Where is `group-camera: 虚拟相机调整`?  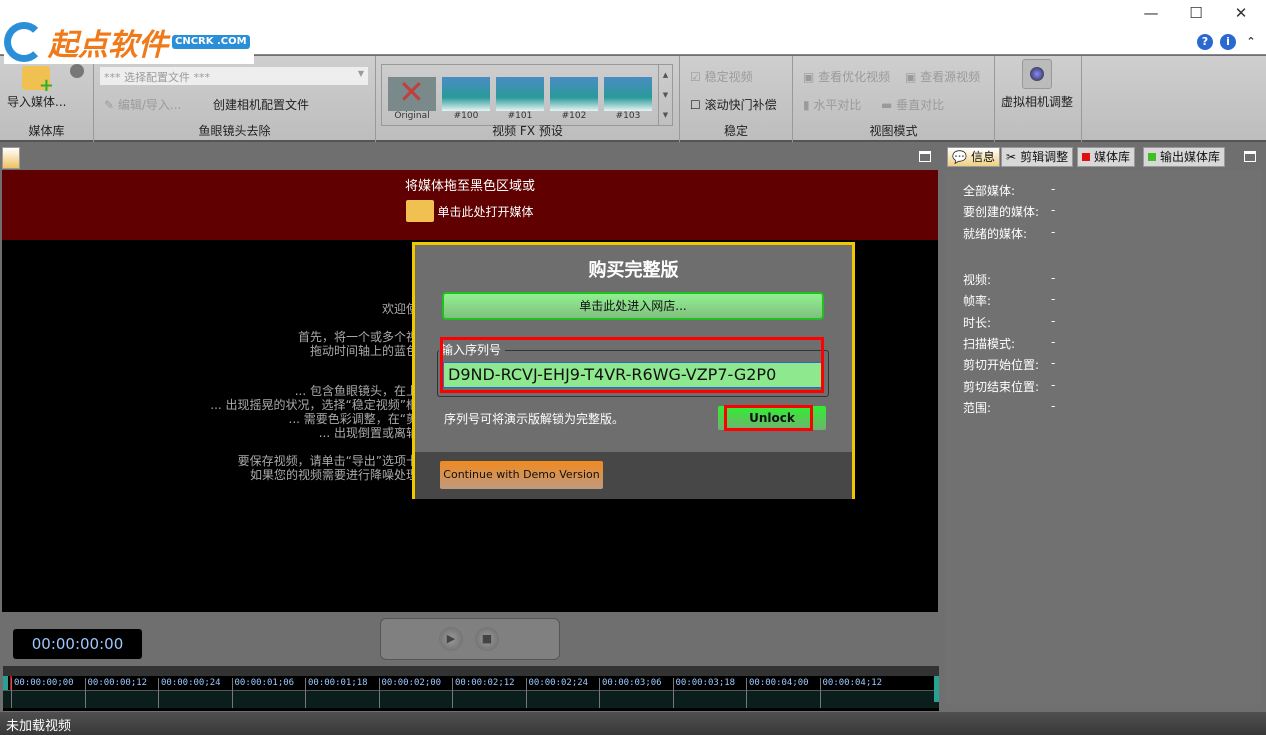
group-camera: 虚拟相机调整 is located at coordinates (1038, 99).